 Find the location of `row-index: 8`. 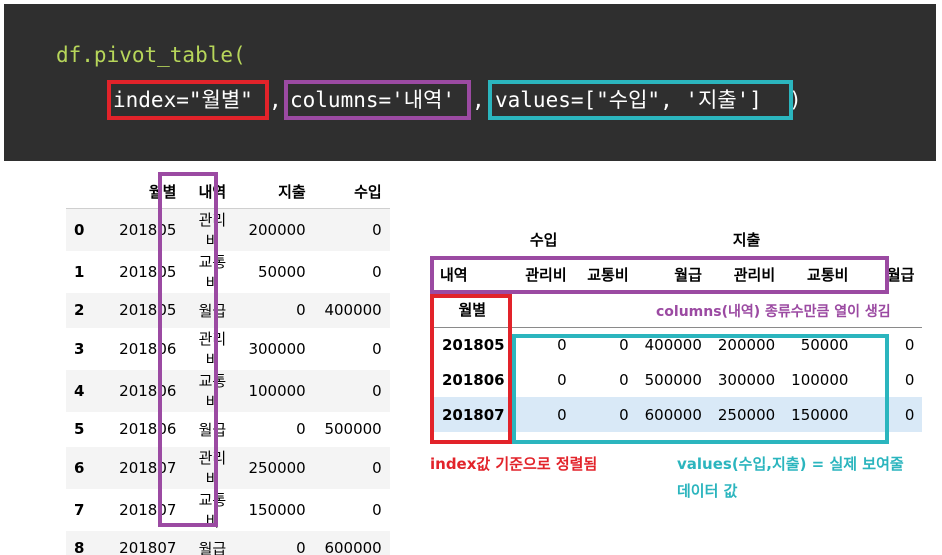

row-index: 8 is located at coordinates (79, 542).